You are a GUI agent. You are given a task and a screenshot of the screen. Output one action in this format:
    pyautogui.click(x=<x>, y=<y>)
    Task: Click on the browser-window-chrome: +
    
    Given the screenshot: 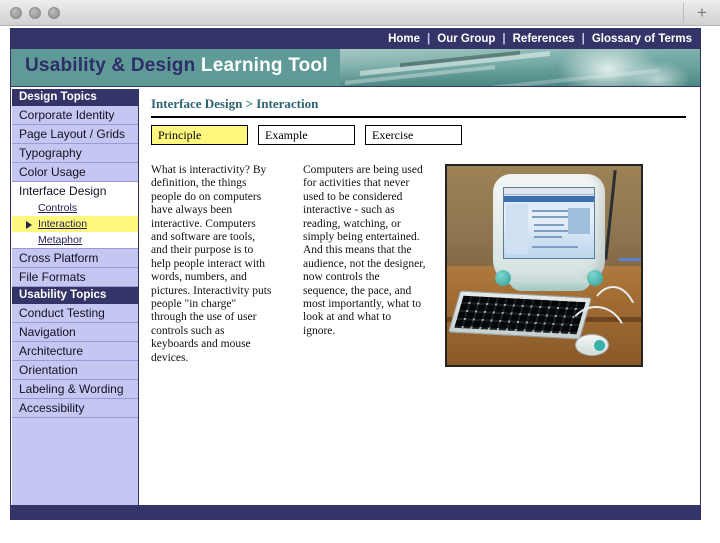 What is the action you would take?
    pyautogui.click(x=360, y=13)
    